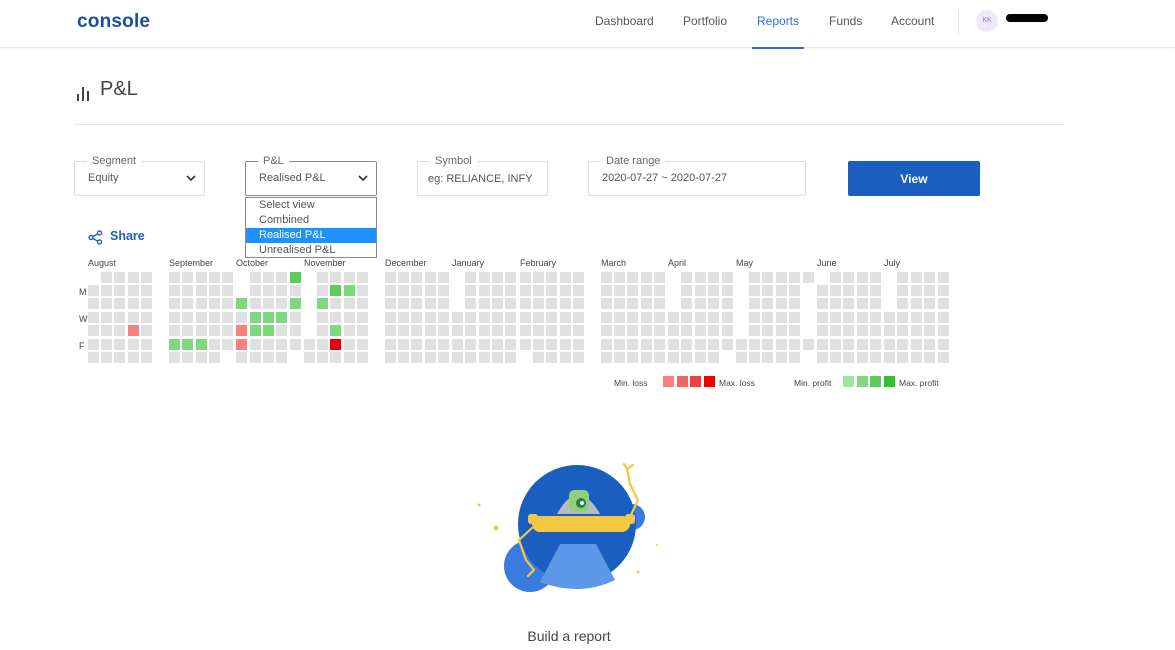  I want to click on month-label: January, so click(468, 263).